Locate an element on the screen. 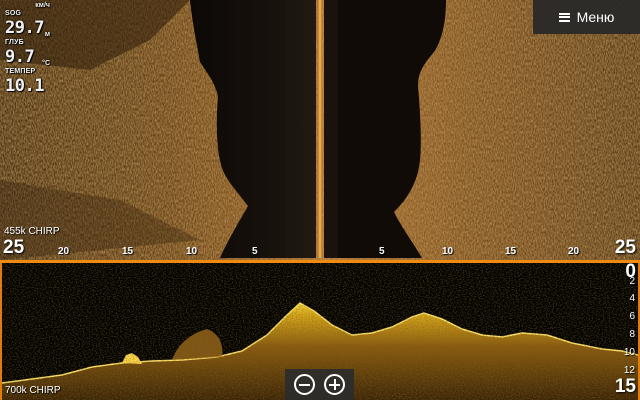 Image resolution: width=640 pixels, height=400 pixels. readout-depth-label: ГЛУБ is located at coordinates (14, 42).